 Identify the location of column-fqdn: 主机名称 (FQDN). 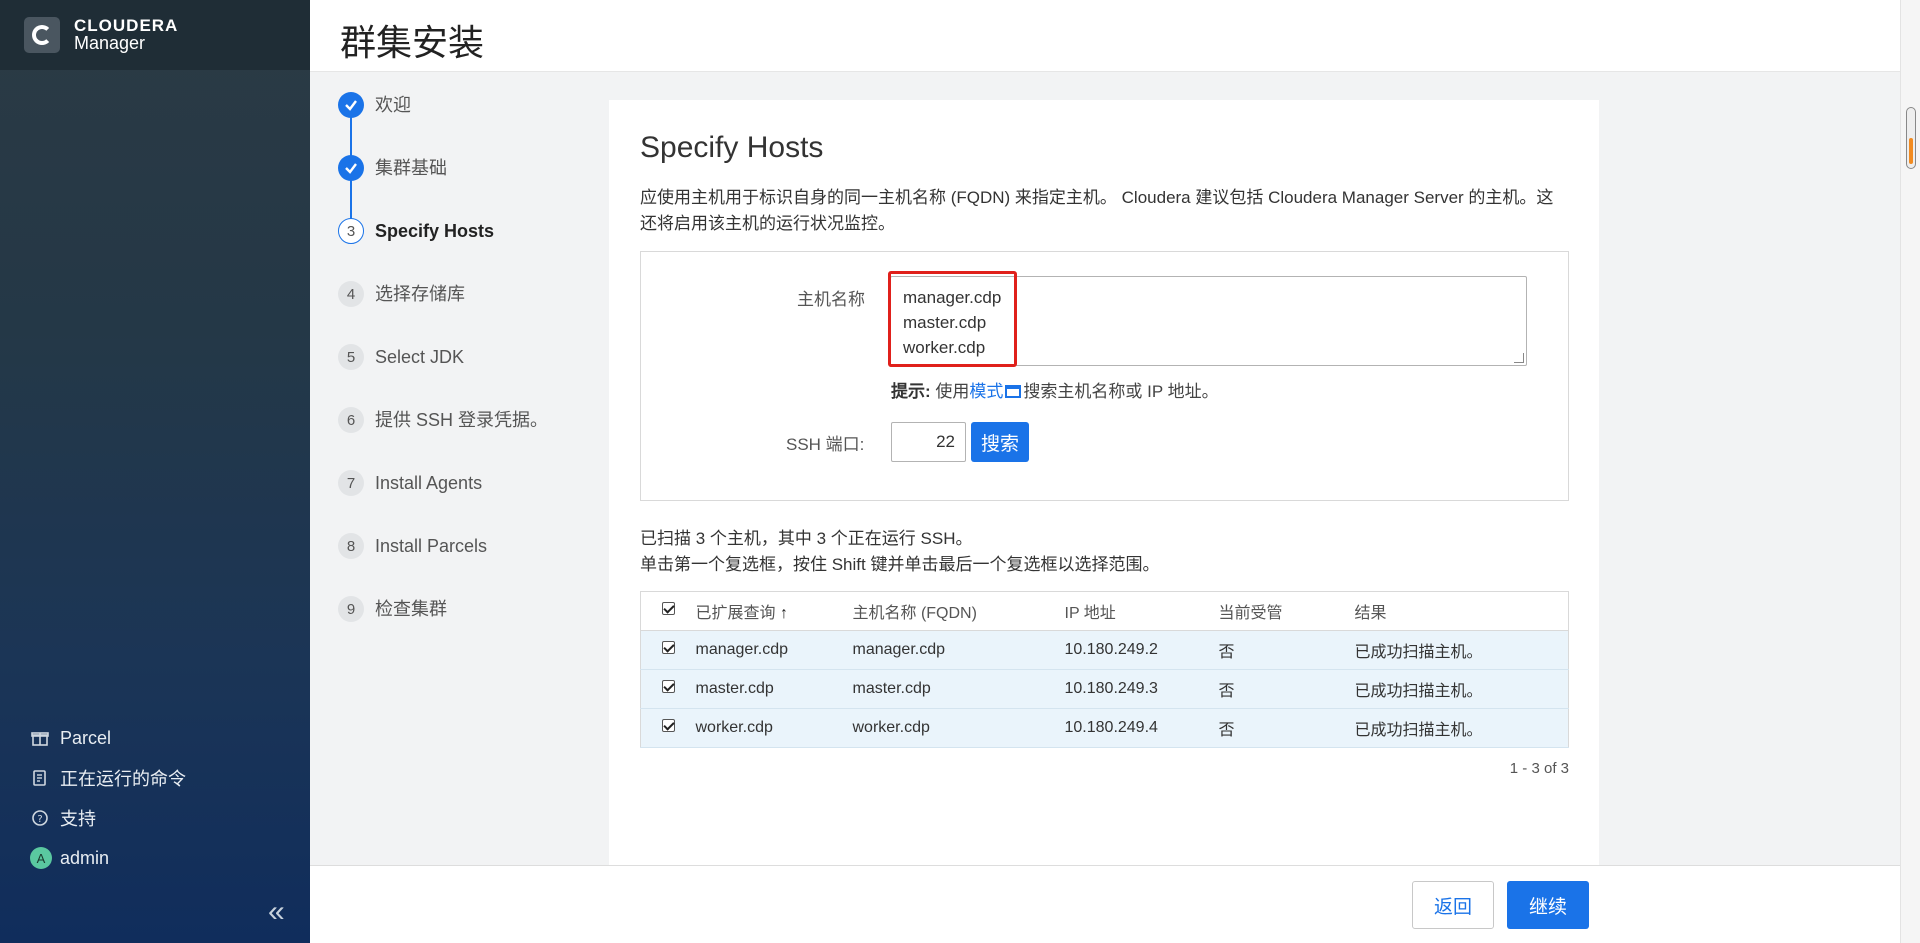
(958, 611).